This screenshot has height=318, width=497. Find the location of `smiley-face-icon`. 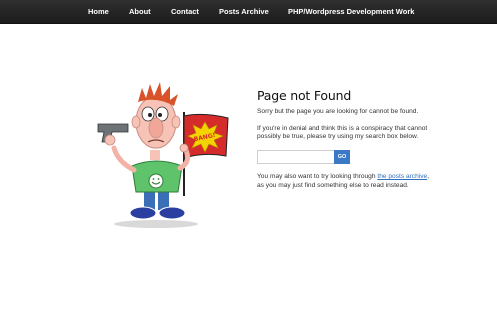

smiley-face-icon is located at coordinates (156, 181).